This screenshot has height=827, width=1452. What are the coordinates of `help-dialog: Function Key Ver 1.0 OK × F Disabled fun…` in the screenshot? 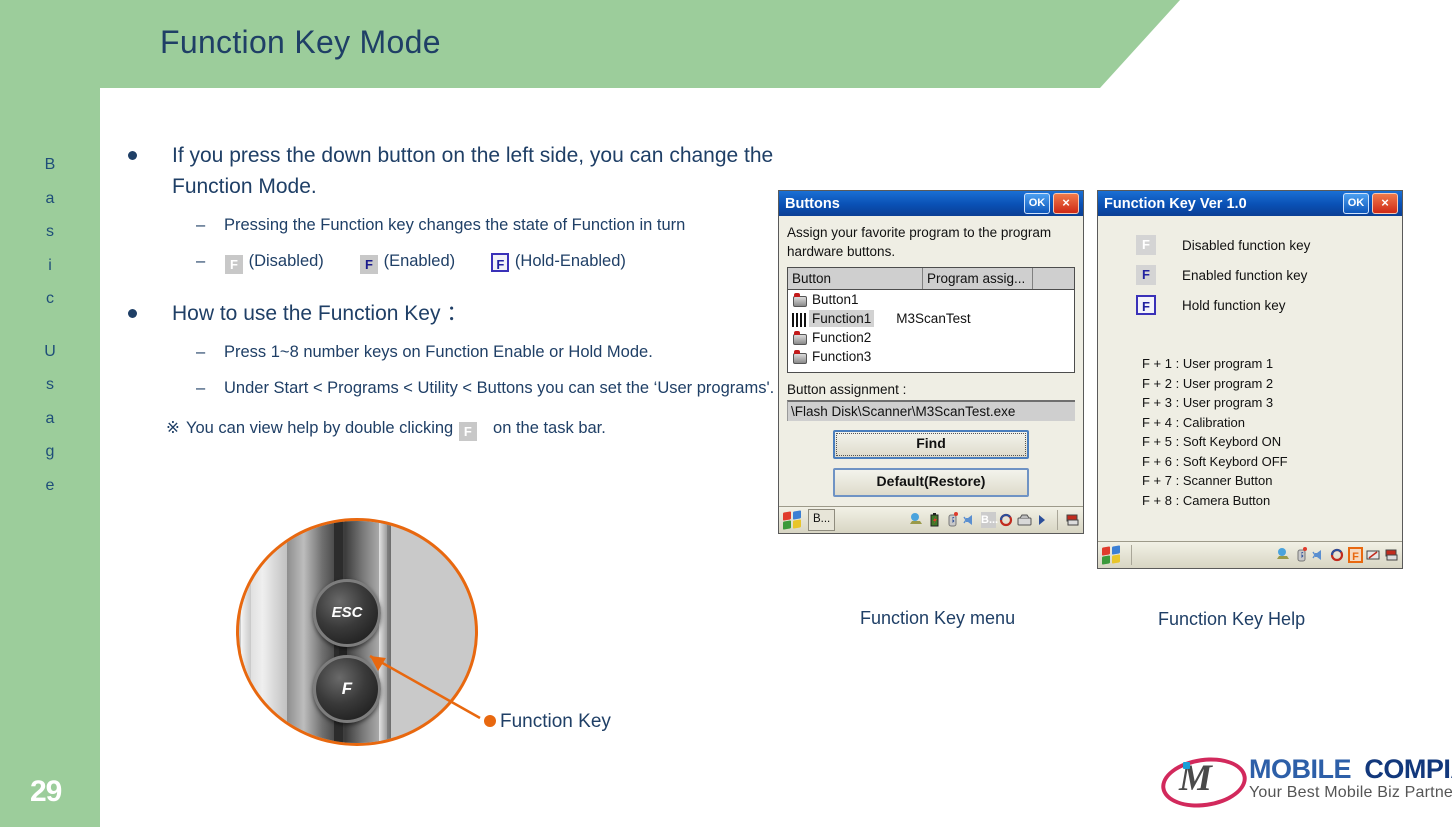 It's located at (1250, 379).